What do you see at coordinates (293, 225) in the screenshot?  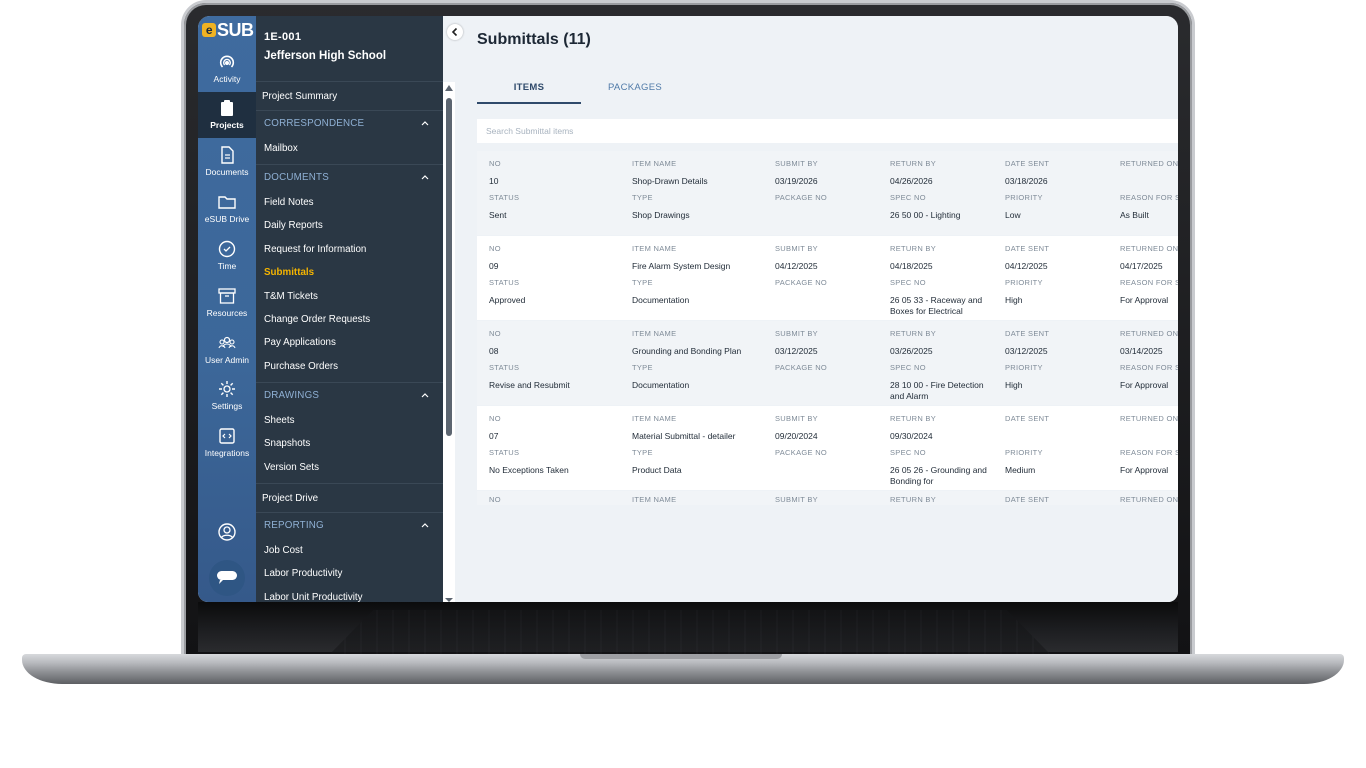 I see `nav-daily-reports: Daily Reports` at bounding box center [293, 225].